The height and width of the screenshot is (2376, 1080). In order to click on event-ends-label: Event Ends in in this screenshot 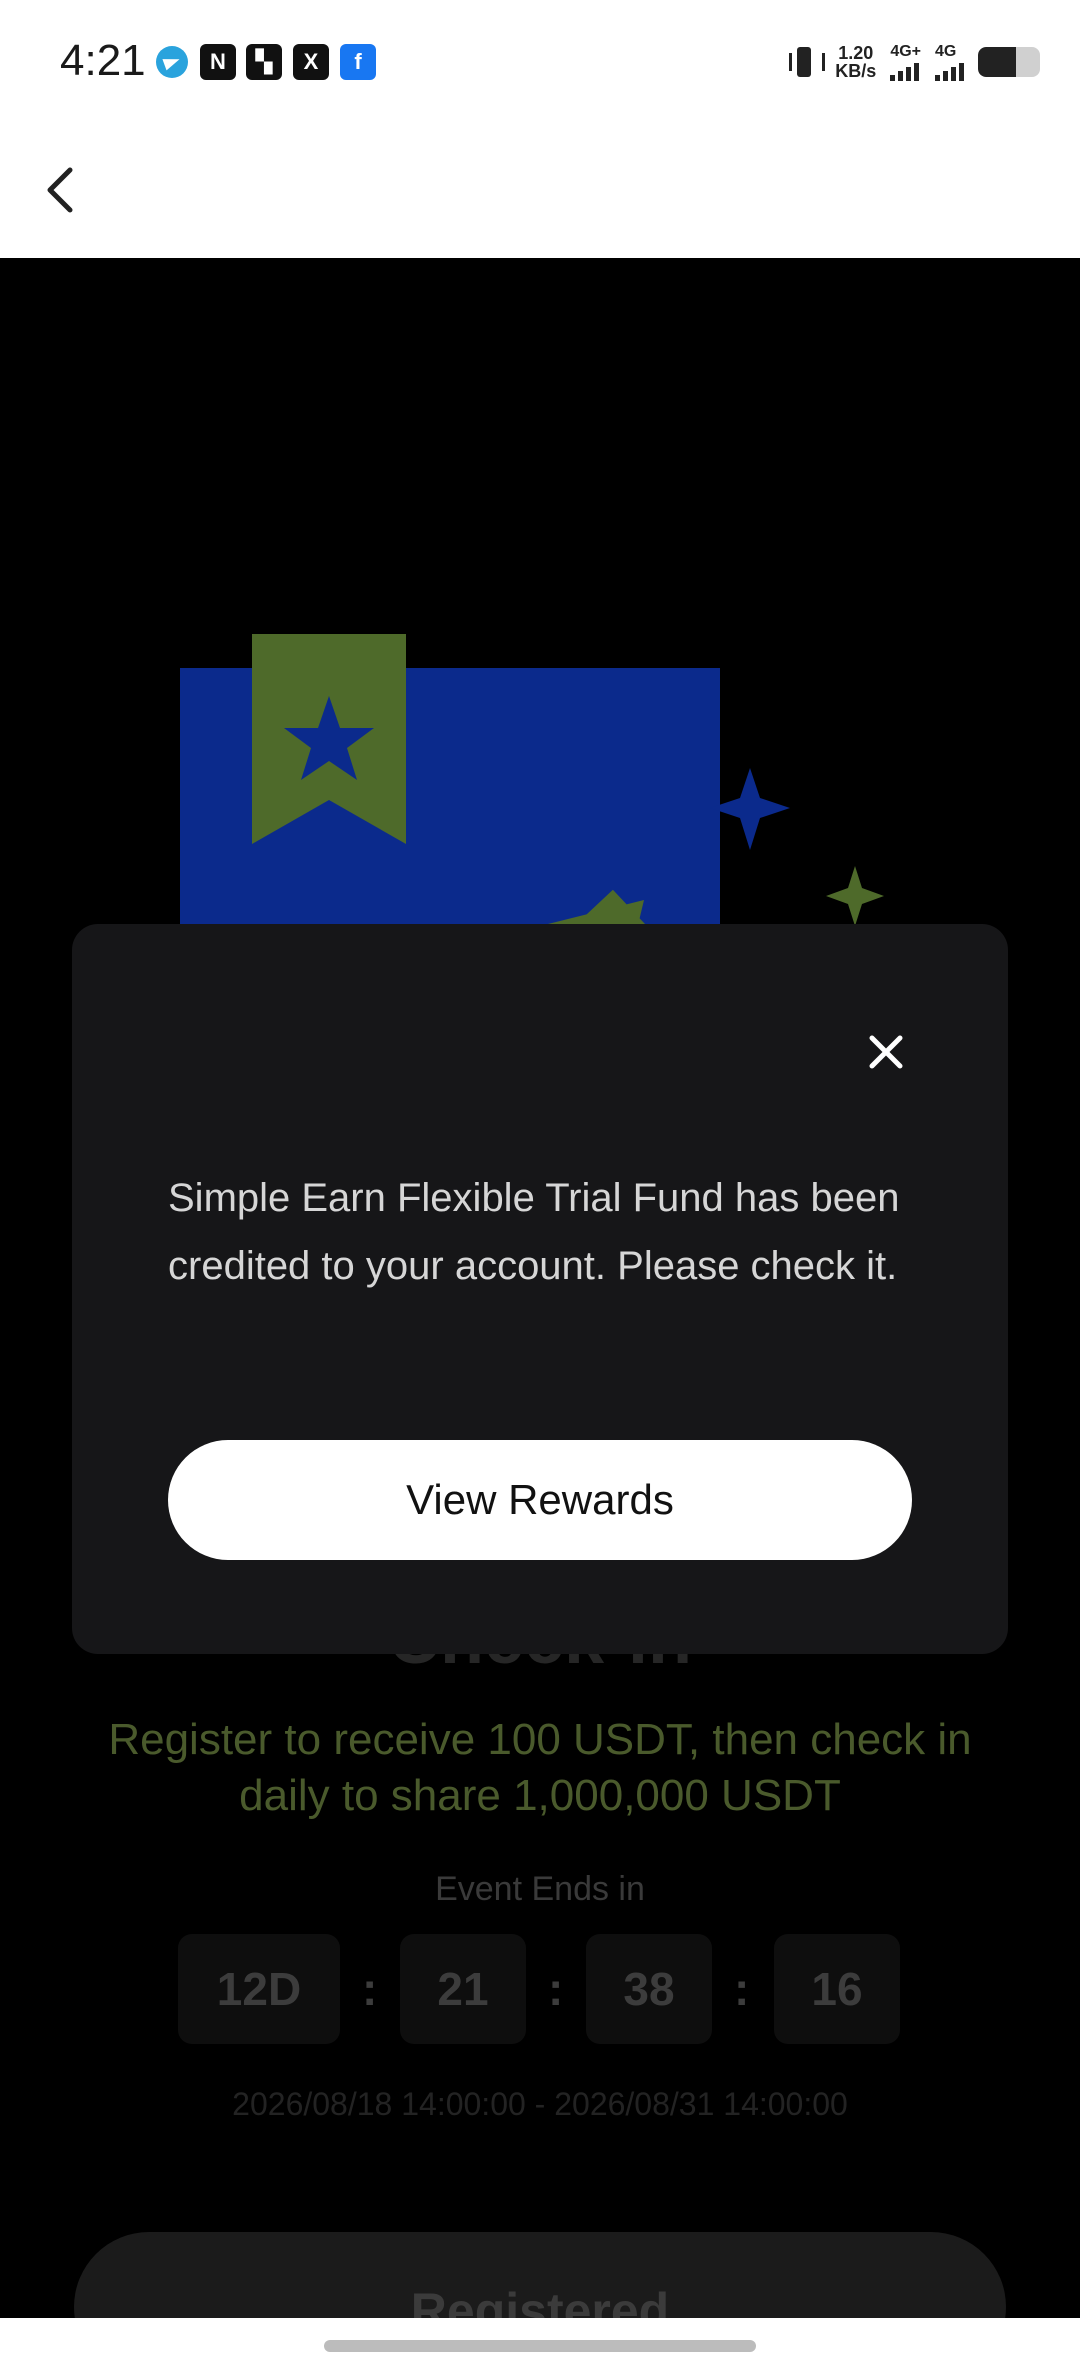, I will do `click(540, 1889)`.